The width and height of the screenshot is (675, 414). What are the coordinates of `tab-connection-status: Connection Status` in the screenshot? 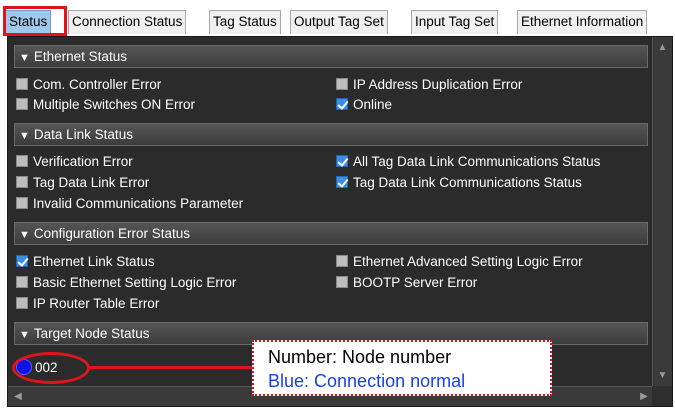 It's located at (127, 22).